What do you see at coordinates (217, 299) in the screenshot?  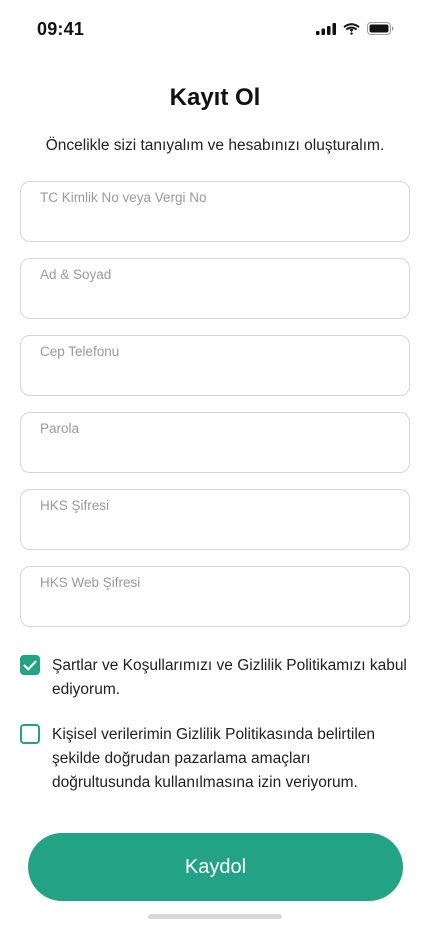 I see `full-name-input` at bounding box center [217, 299].